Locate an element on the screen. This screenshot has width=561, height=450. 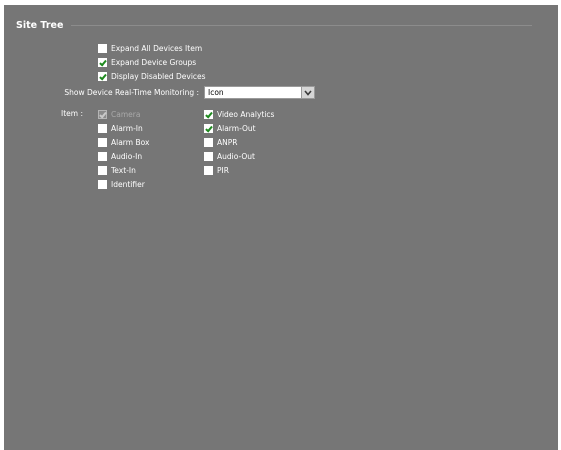
identifier-checkbox is located at coordinates (102, 184).